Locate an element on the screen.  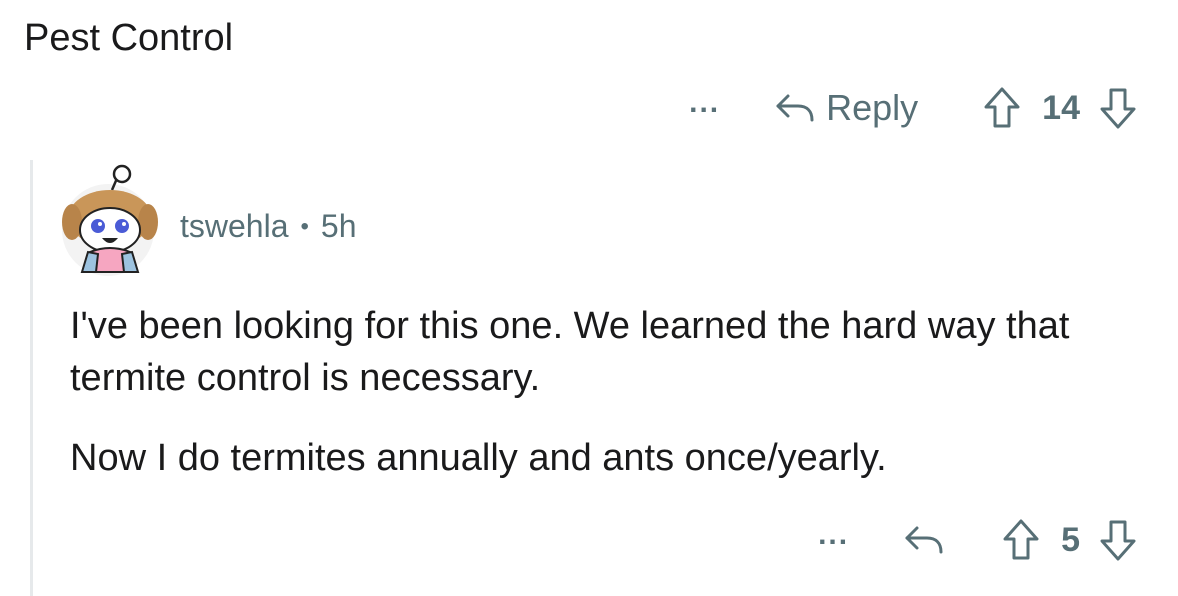
reply-label: Reply is located at coordinates (872, 107).